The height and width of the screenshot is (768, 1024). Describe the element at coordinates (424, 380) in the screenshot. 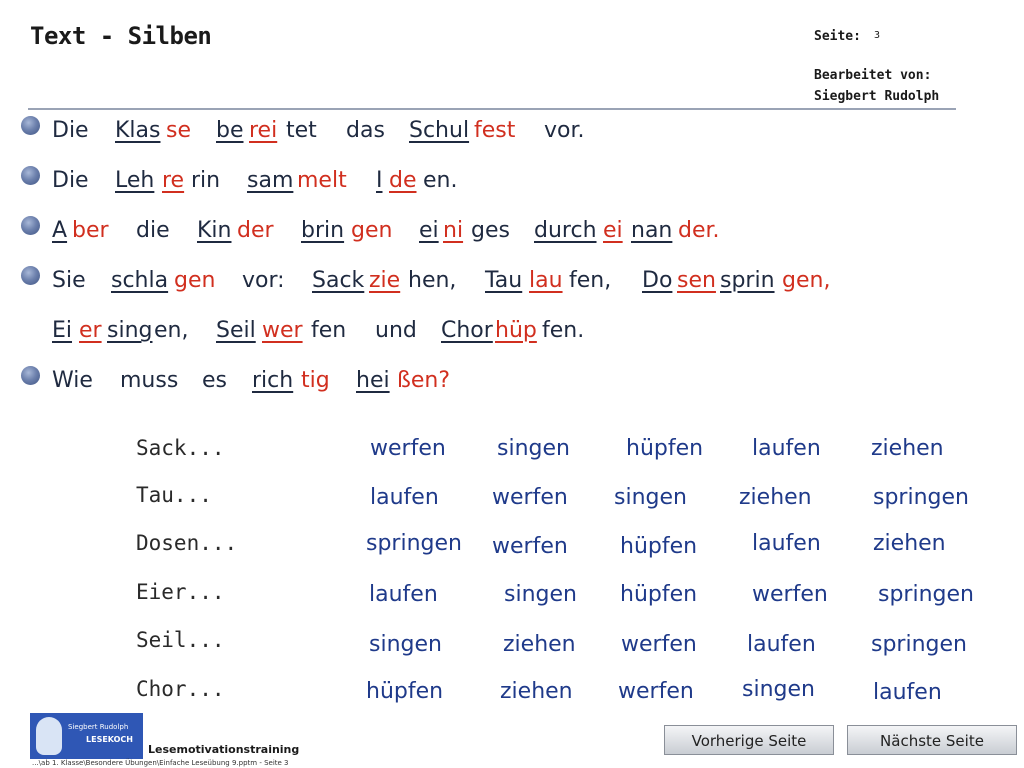

I see `syllable-red: ßen?` at that location.